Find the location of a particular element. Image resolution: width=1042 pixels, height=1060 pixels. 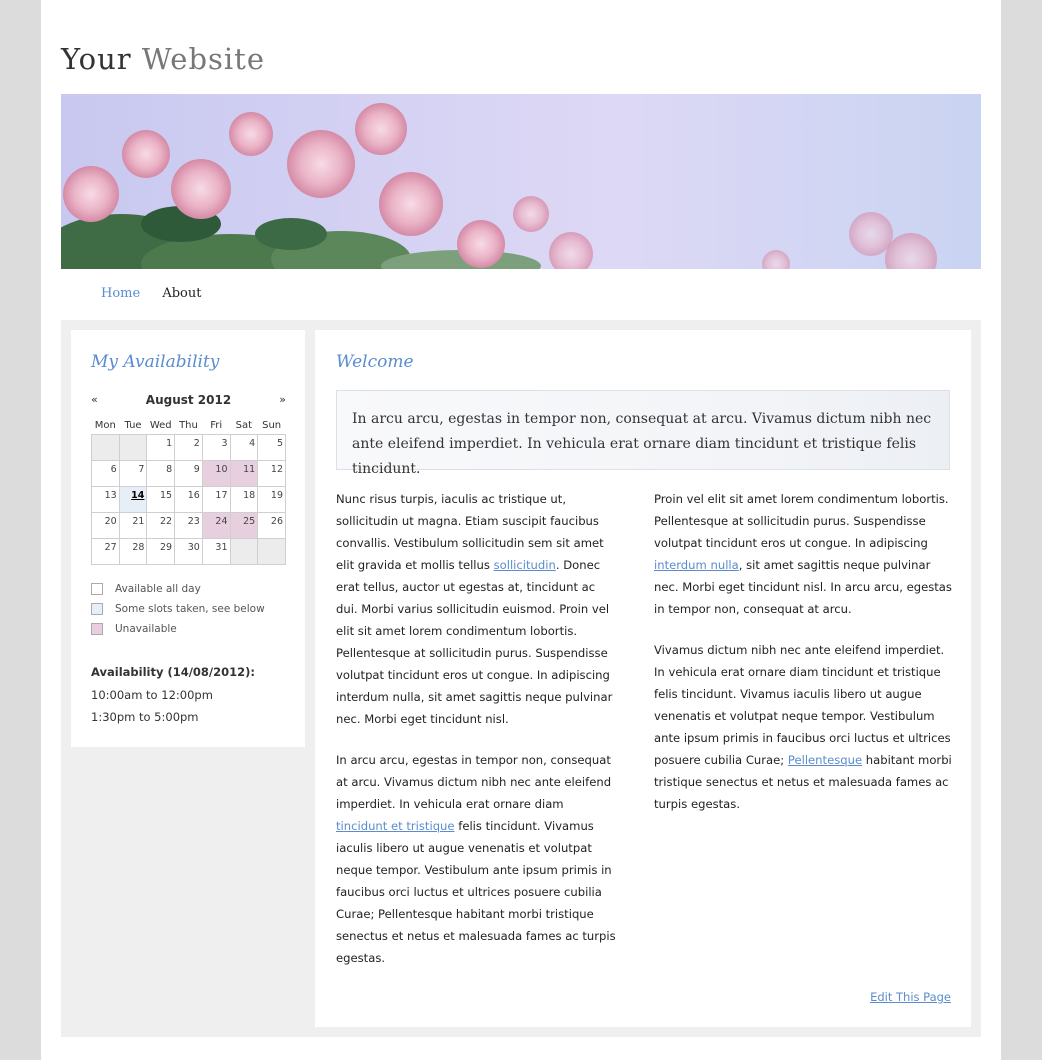

calendar-day-cell: 7 is located at coordinates (133, 473).